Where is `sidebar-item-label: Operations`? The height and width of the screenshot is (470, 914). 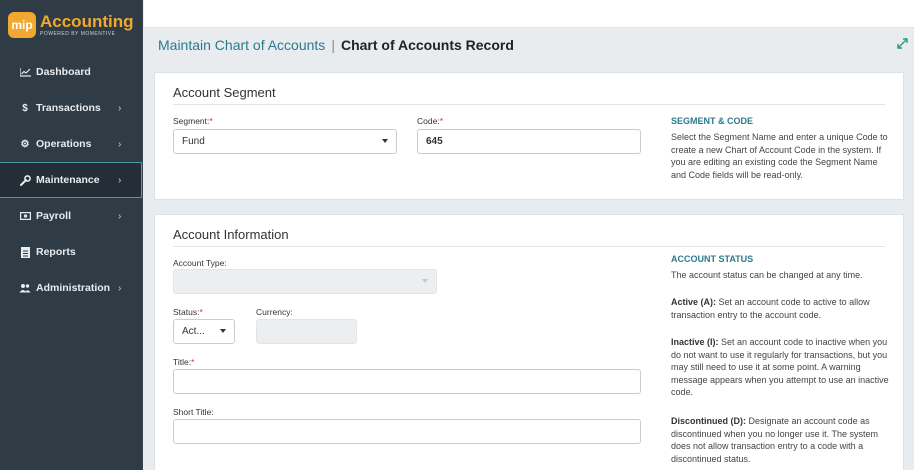 sidebar-item-label: Operations is located at coordinates (64, 144).